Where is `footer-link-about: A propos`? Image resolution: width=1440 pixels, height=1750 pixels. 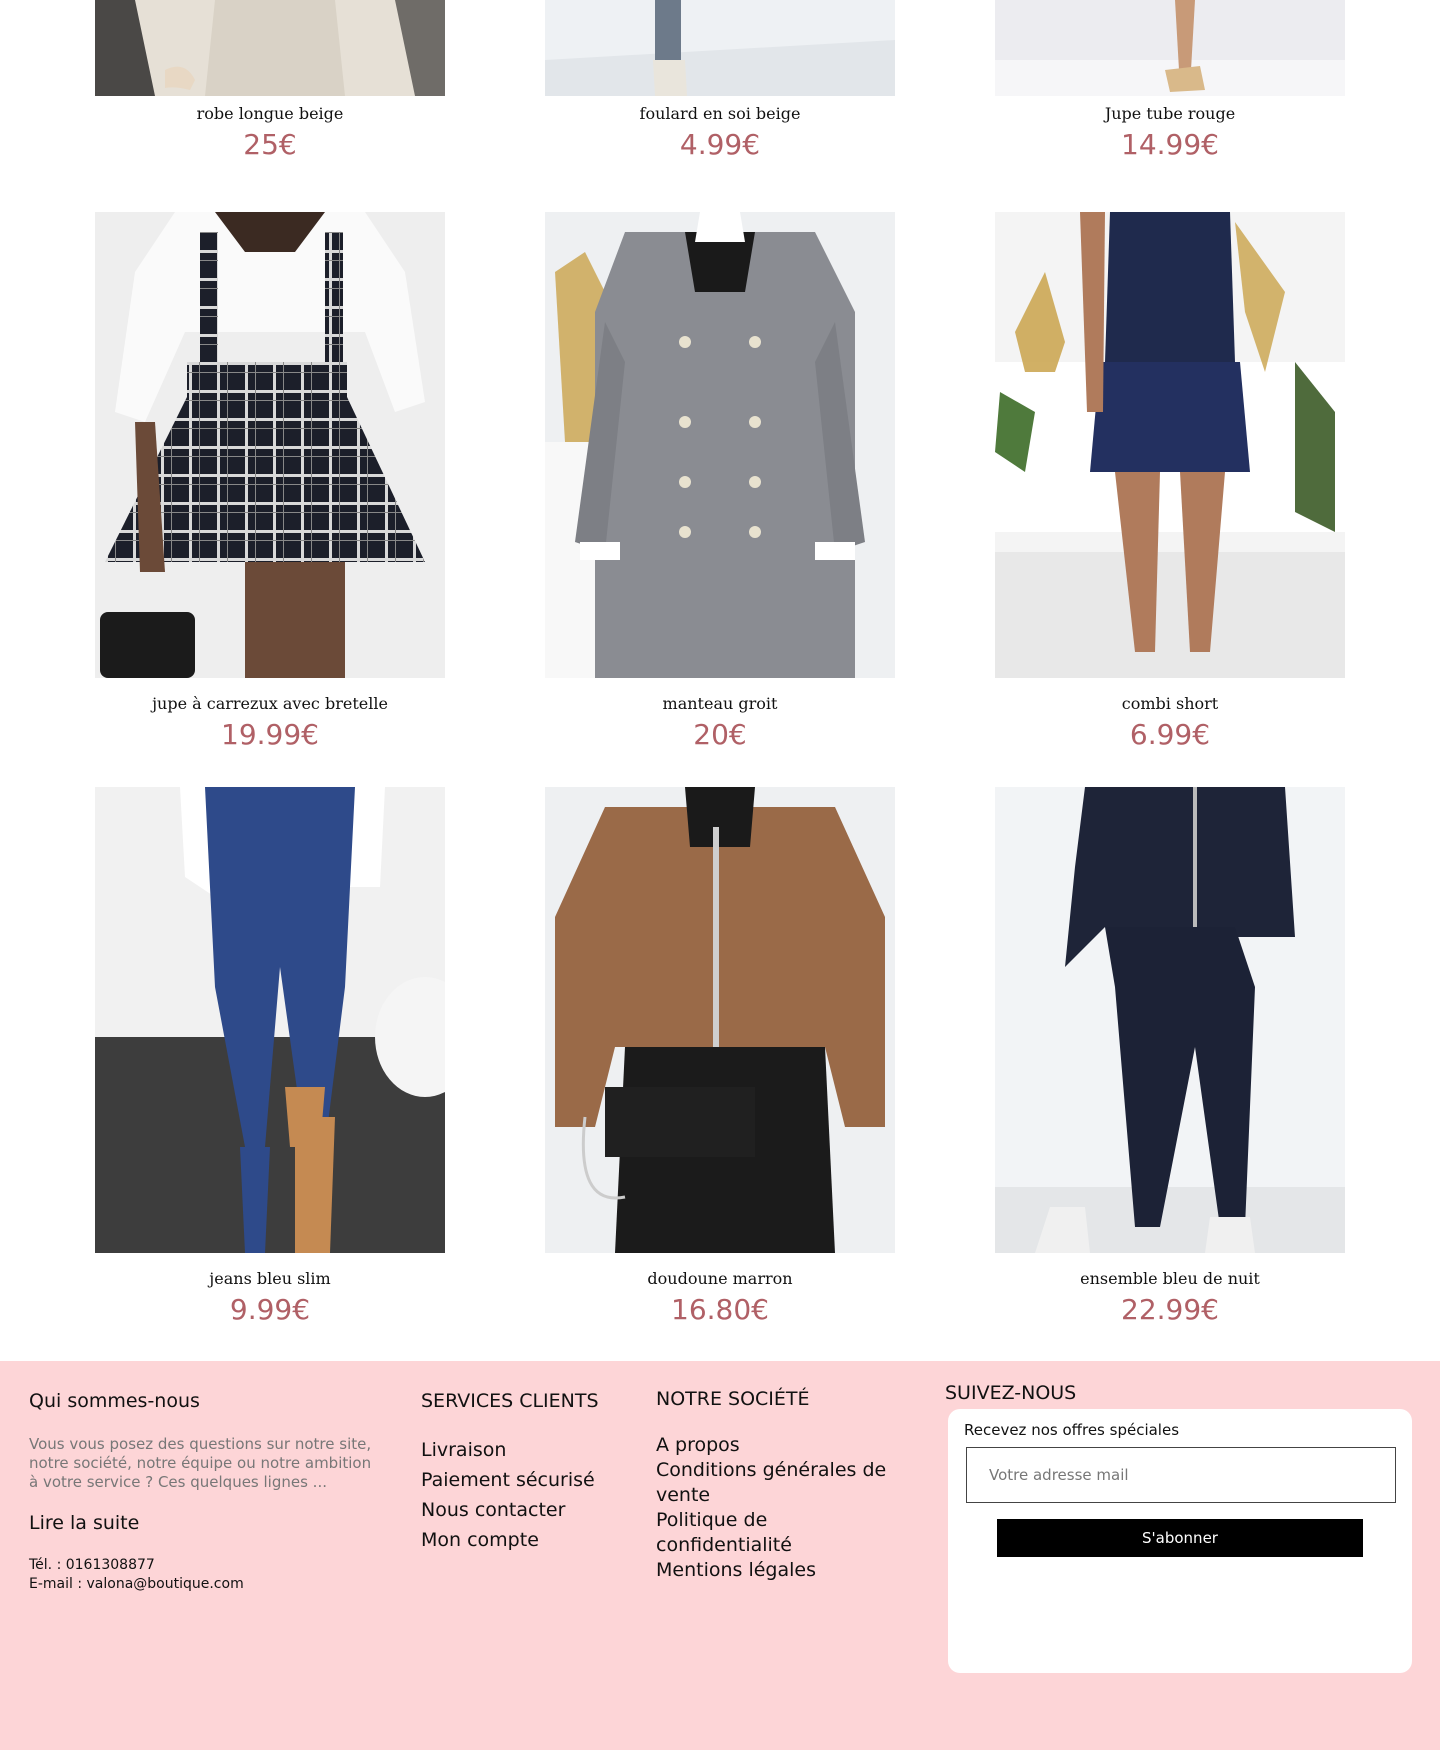 footer-link-about: A propos is located at coordinates (781, 1445).